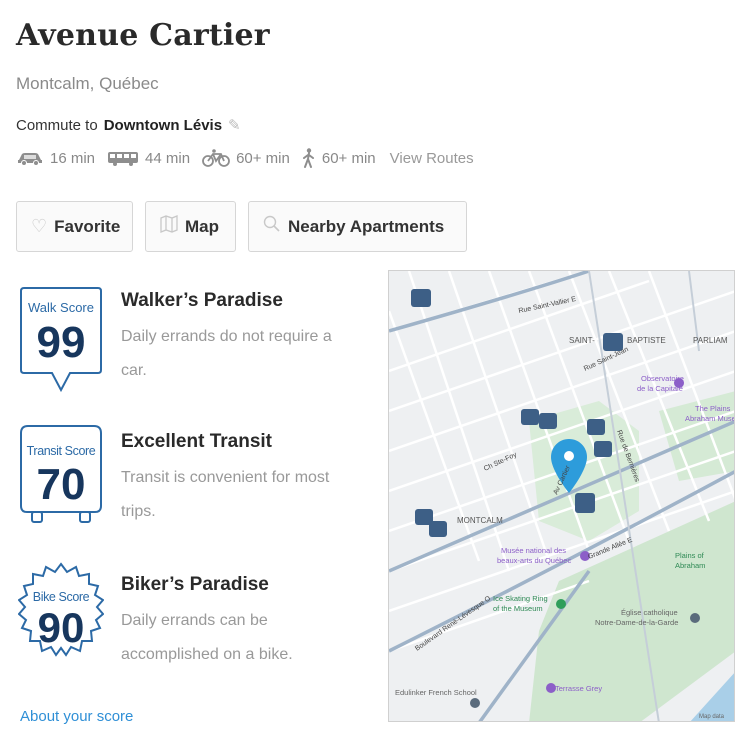 The image size is (735, 738). I want to click on favorite-button-label: Favorite, so click(87, 226).